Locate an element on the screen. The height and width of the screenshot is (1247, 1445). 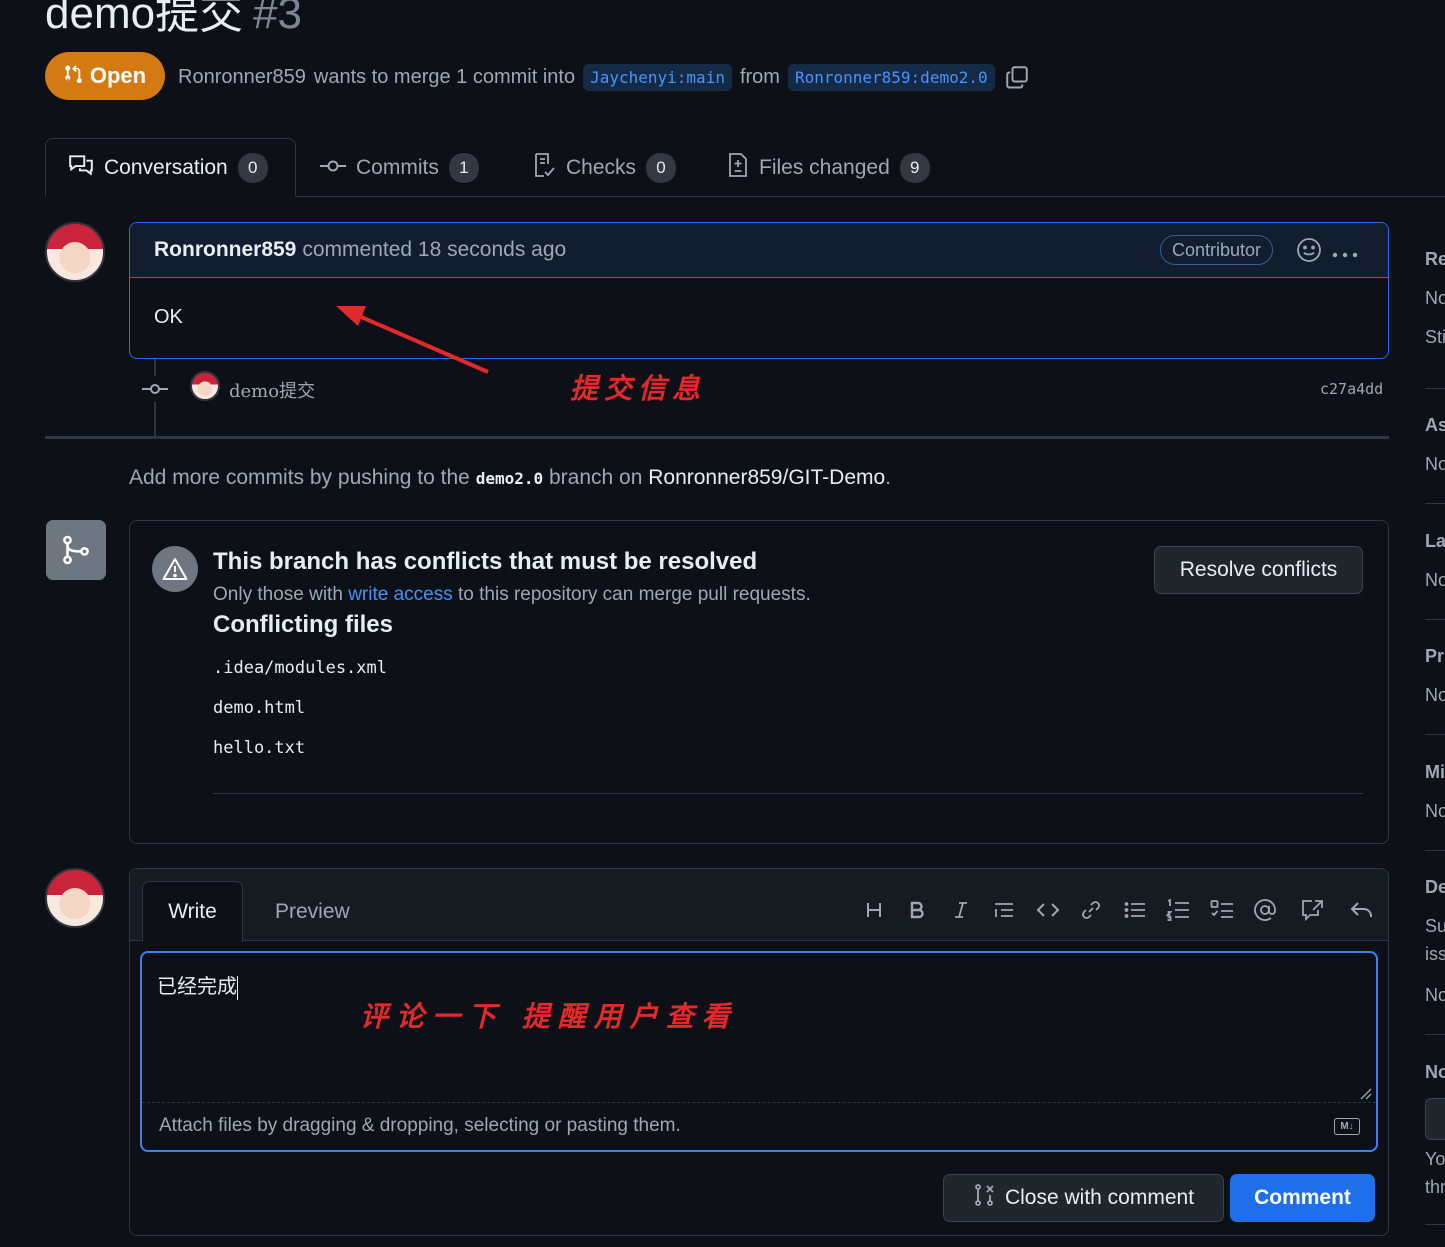
cross-reference-icon is located at coordinates (1312, 910).